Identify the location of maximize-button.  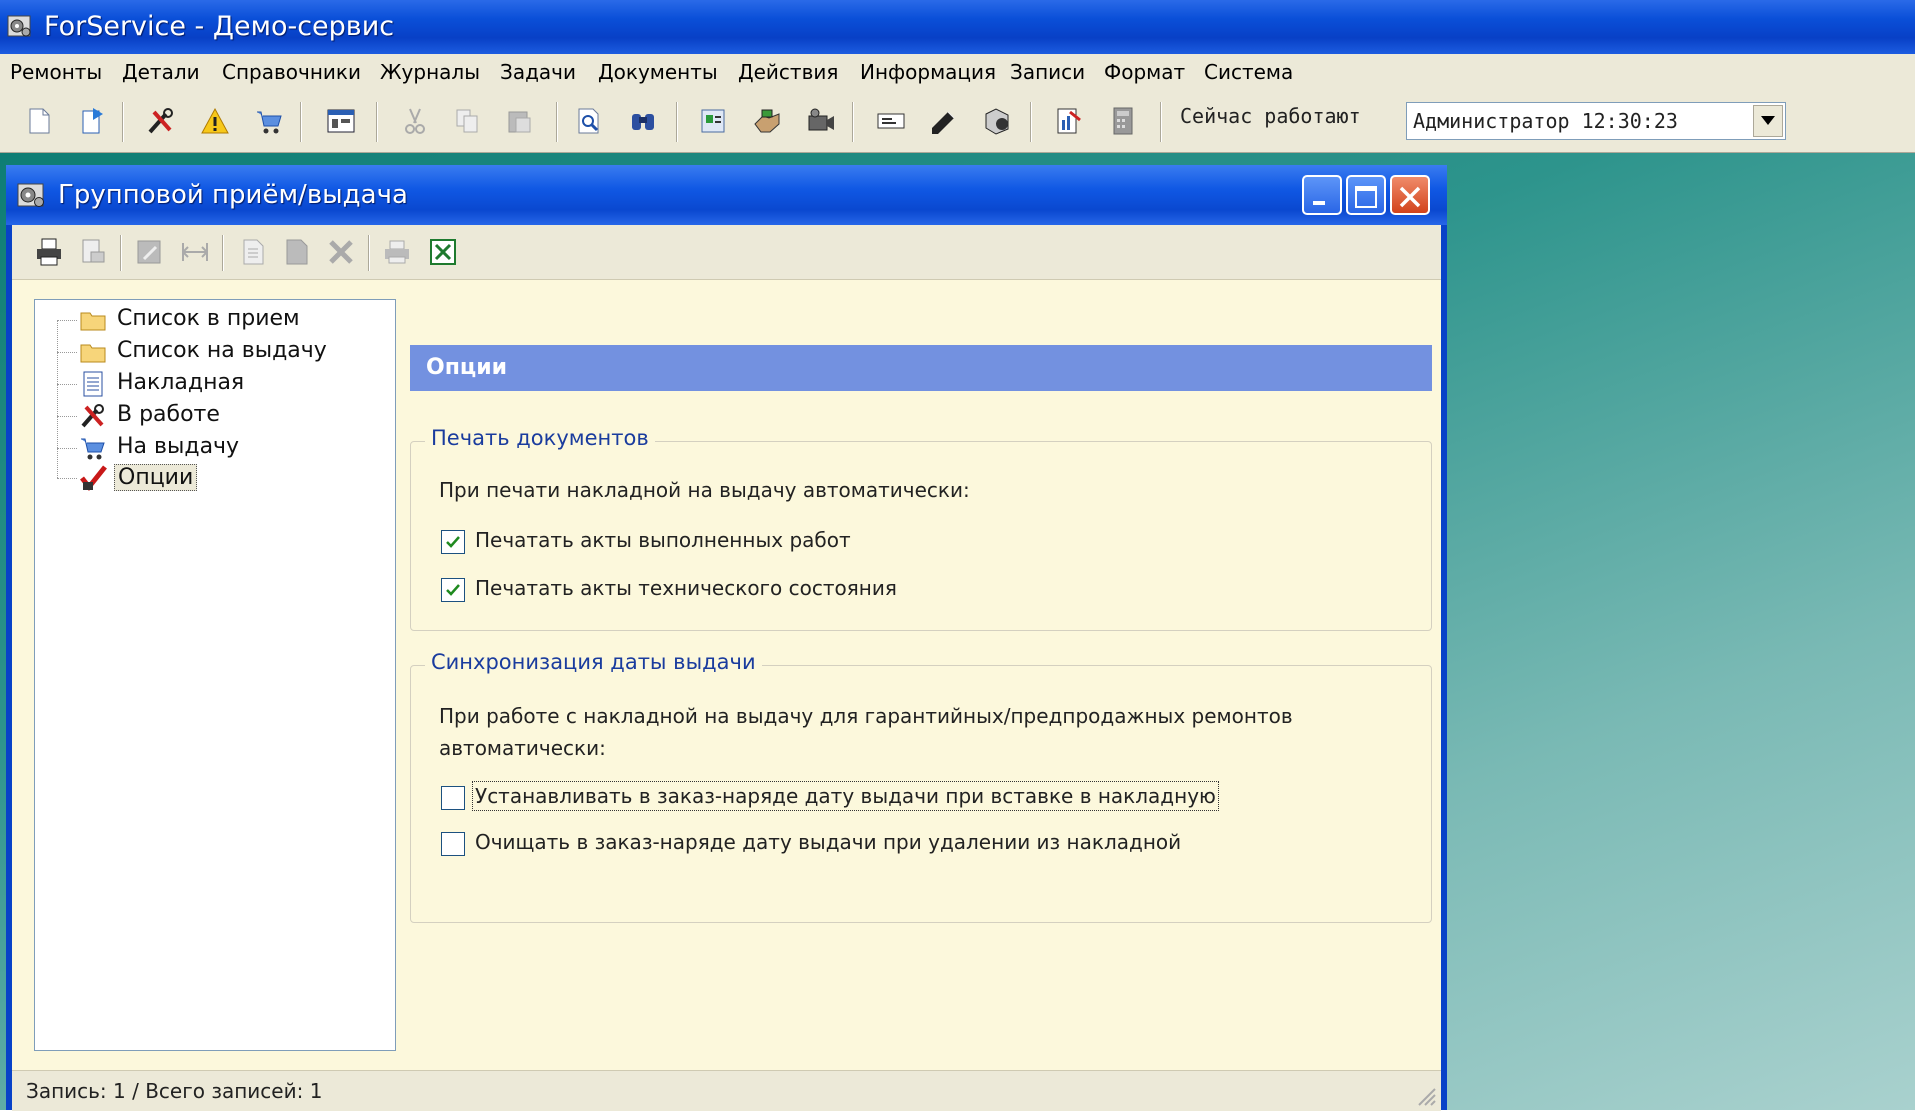
(1366, 195).